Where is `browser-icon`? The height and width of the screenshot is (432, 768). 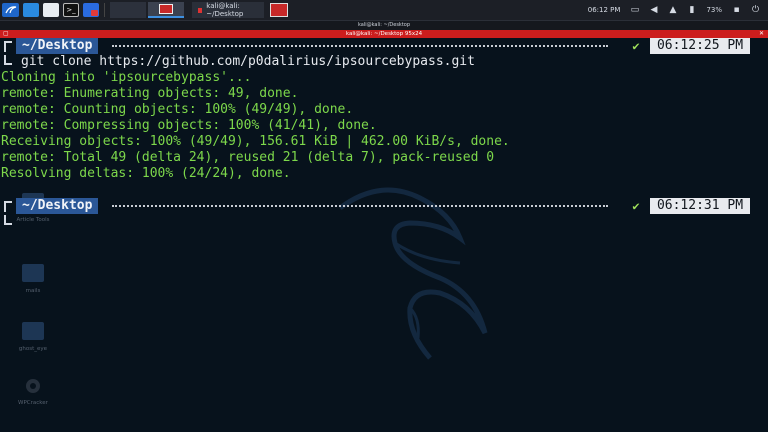
browser-icon is located at coordinates (91, 10).